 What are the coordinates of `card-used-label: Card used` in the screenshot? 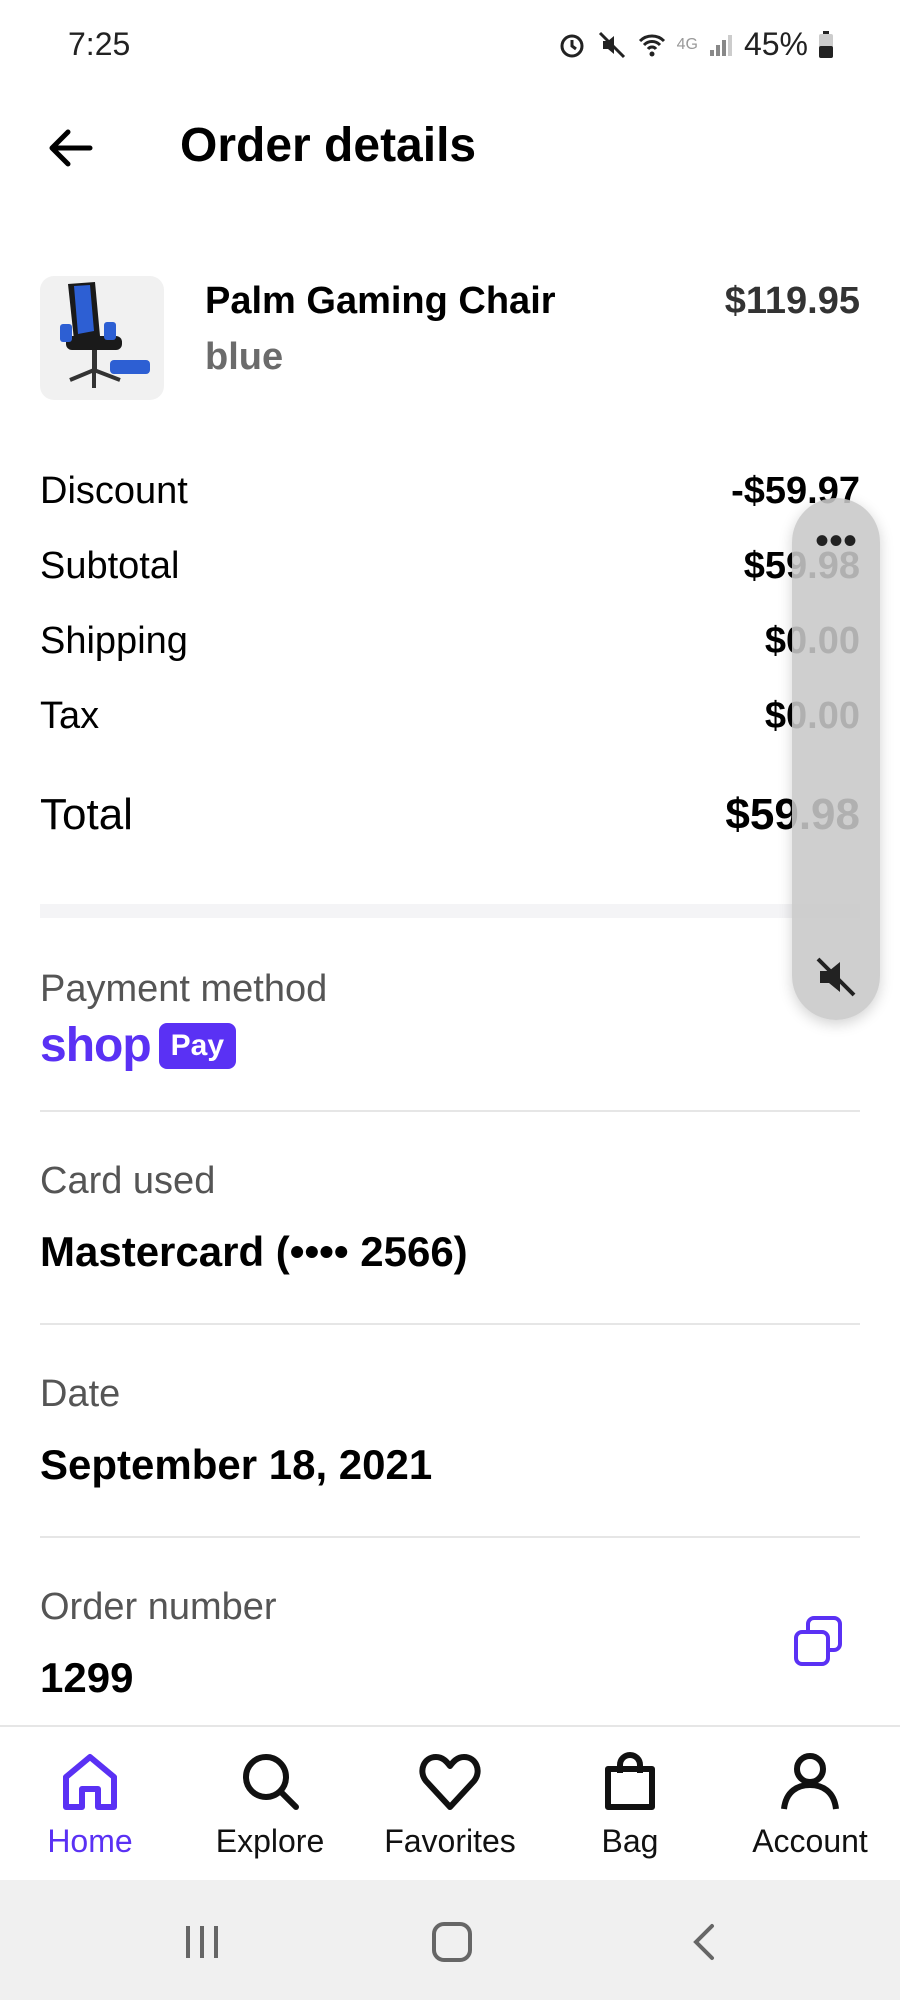 It's located at (128, 1181).